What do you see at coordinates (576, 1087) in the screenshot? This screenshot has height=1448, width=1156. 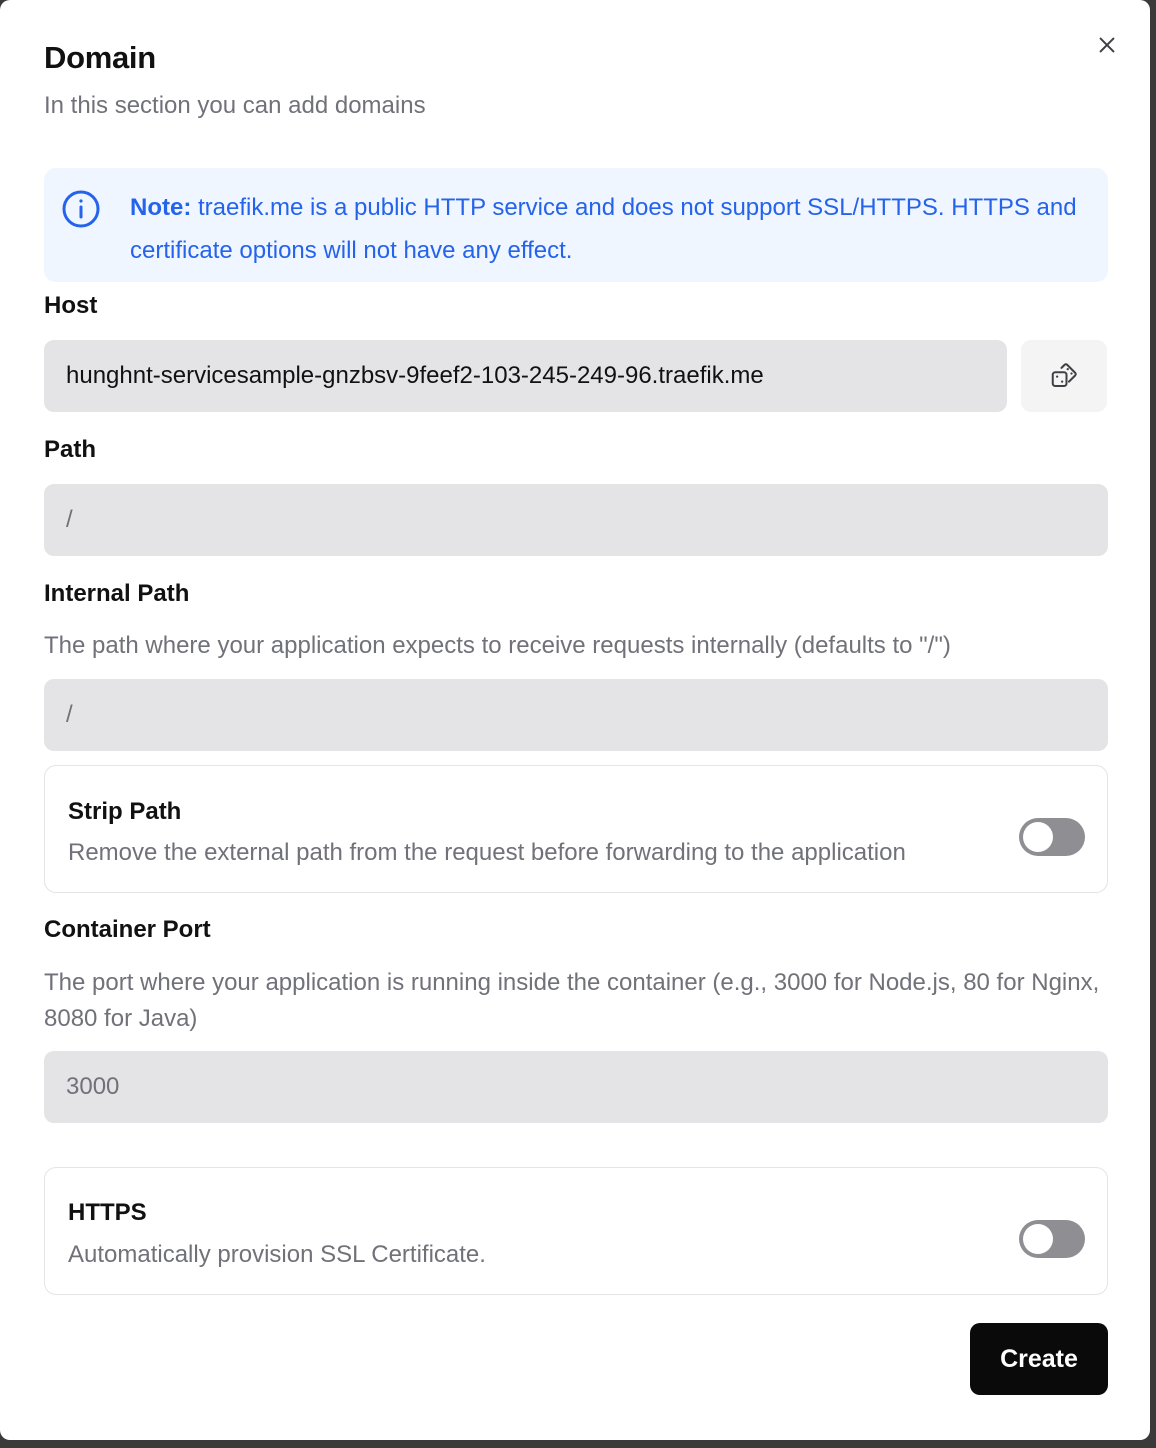 I see `container-port-input: 3000` at bounding box center [576, 1087].